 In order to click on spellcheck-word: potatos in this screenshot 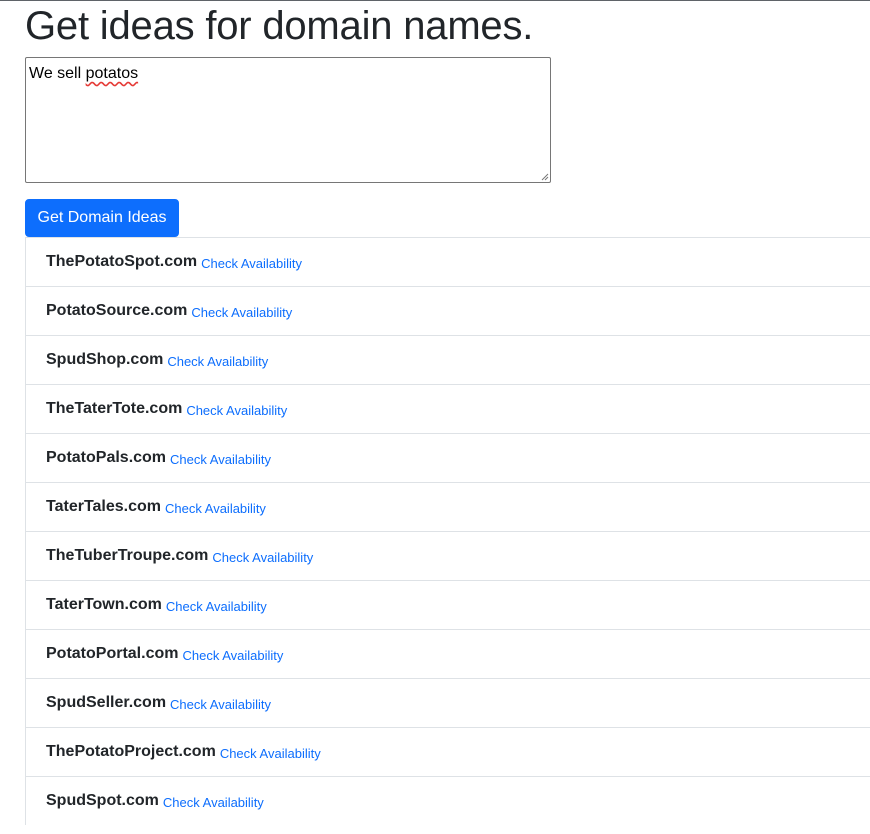, I will do `click(112, 73)`.